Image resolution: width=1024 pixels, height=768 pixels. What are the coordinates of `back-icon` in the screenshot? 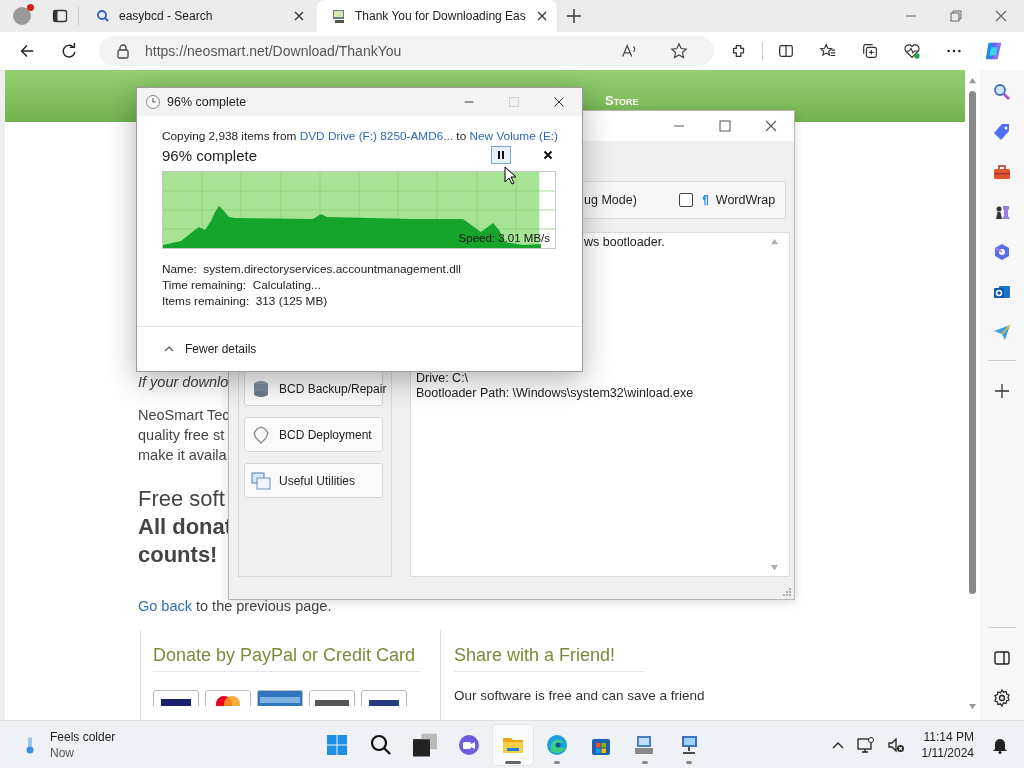 It's located at (27, 51).